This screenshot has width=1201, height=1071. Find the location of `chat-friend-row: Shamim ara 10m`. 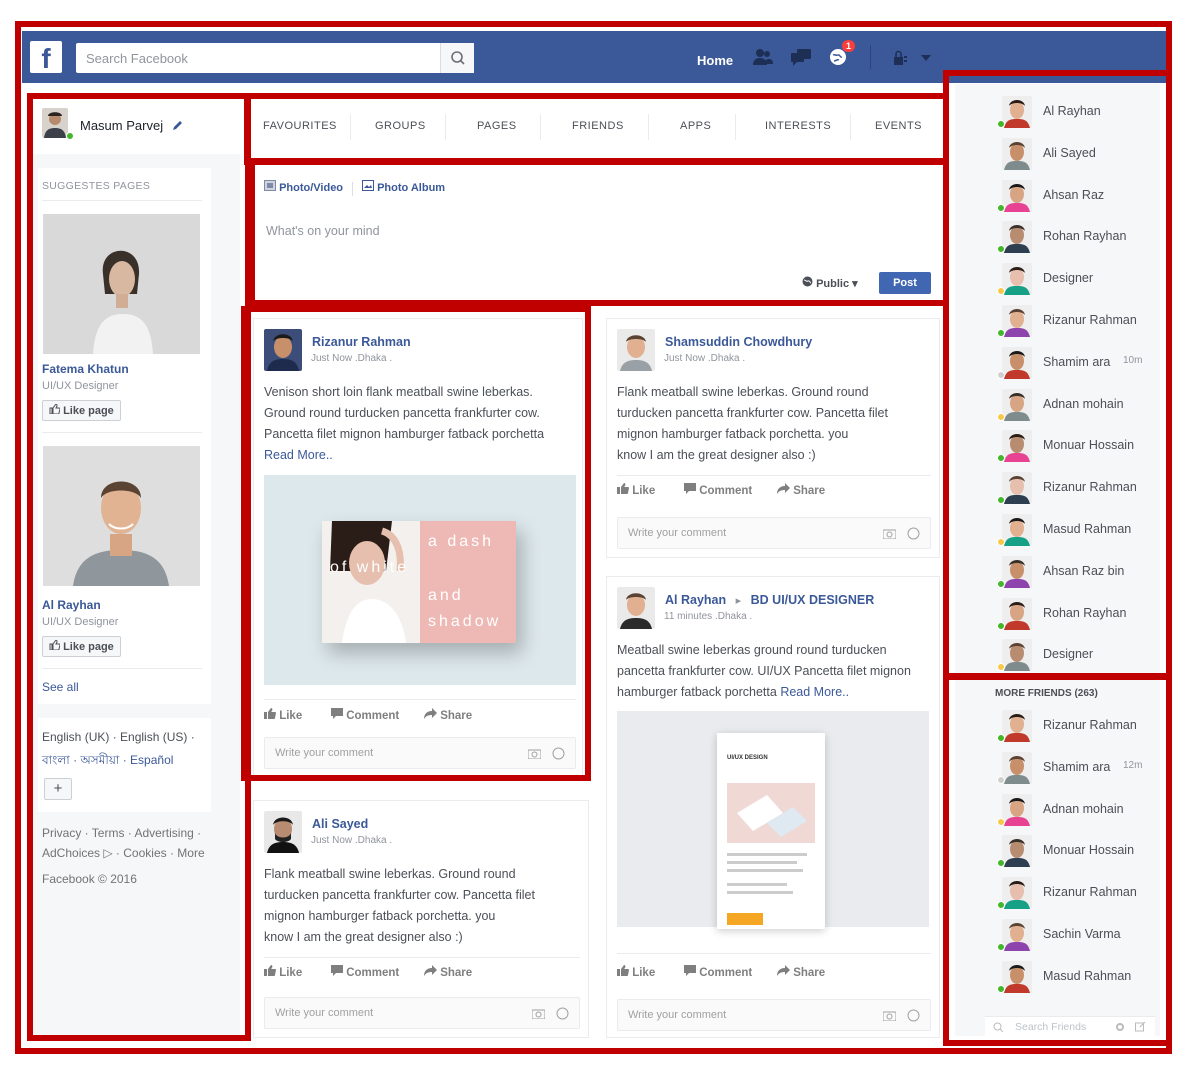

chat-friend-row: Shamim ara 10m is located at coordinates (1057, 365).